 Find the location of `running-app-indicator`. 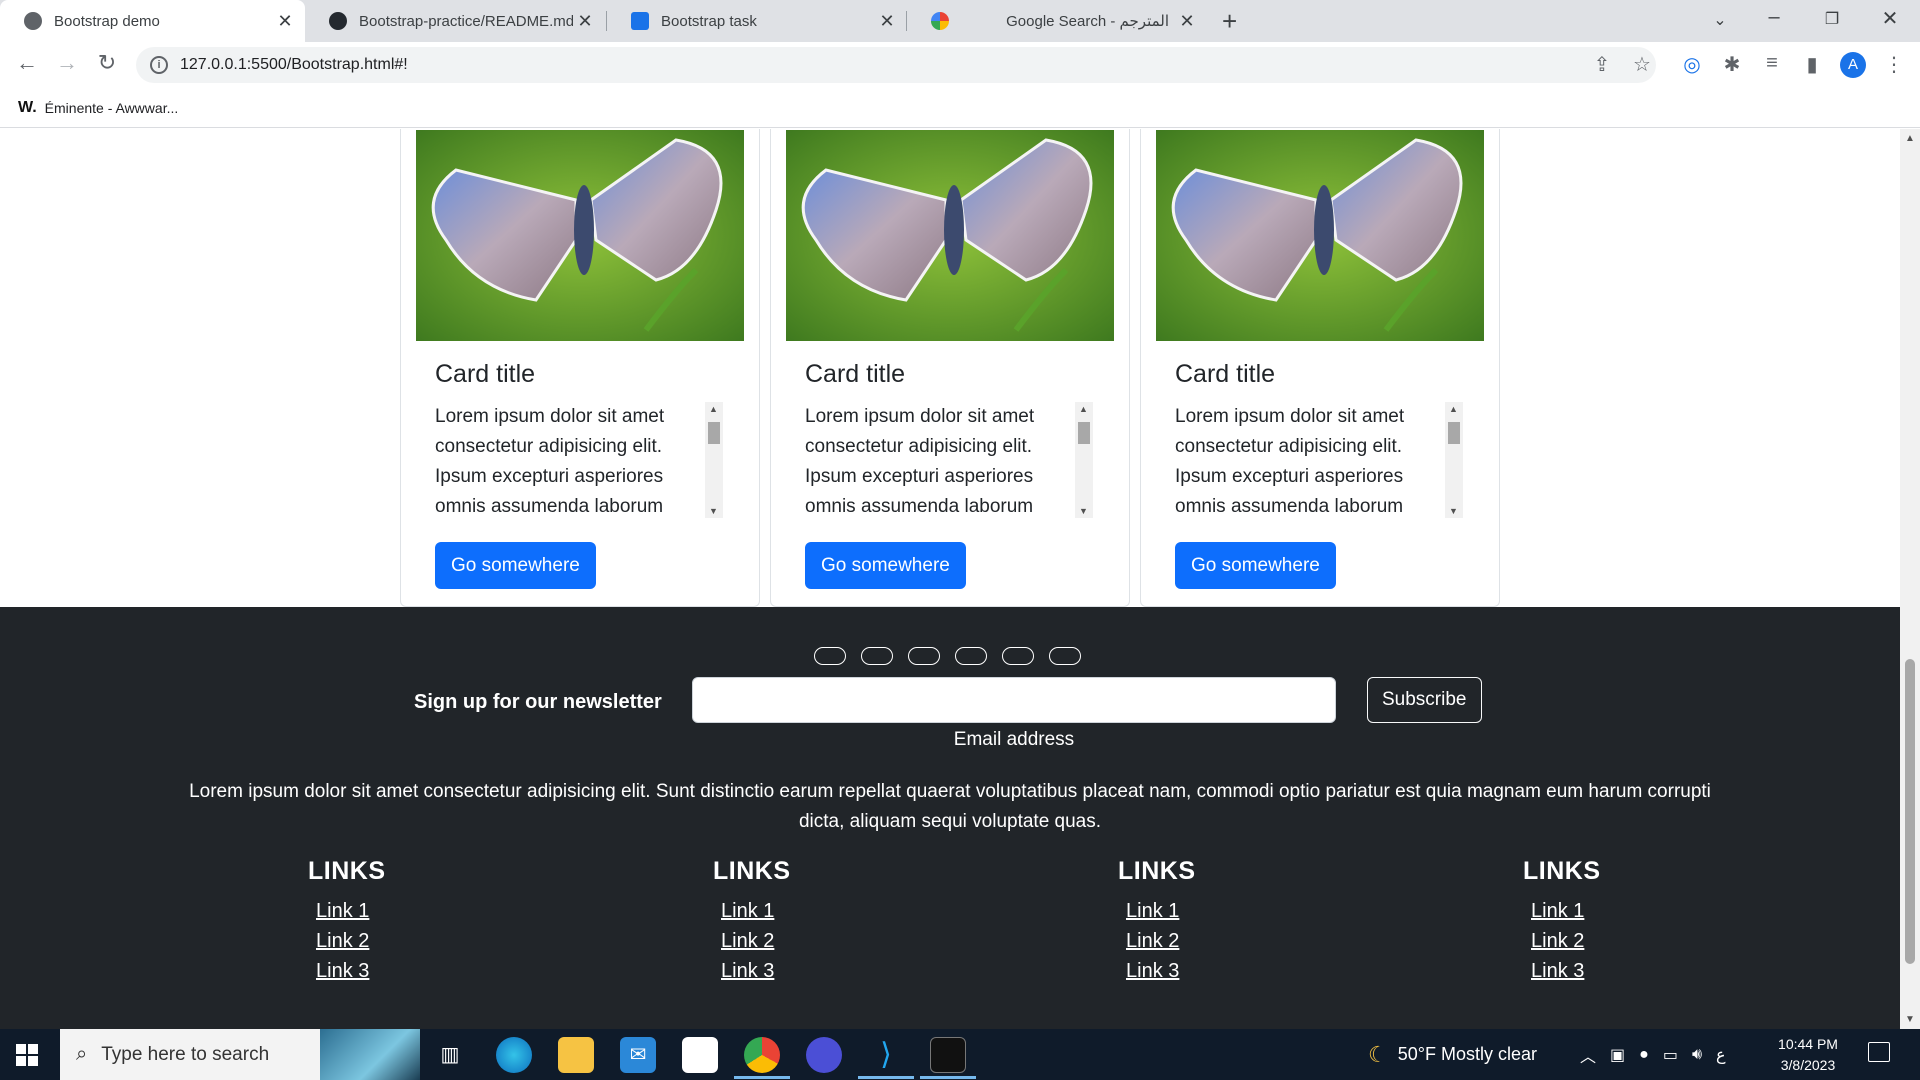

running-app-indicator is located at coordinates (948, 1077).